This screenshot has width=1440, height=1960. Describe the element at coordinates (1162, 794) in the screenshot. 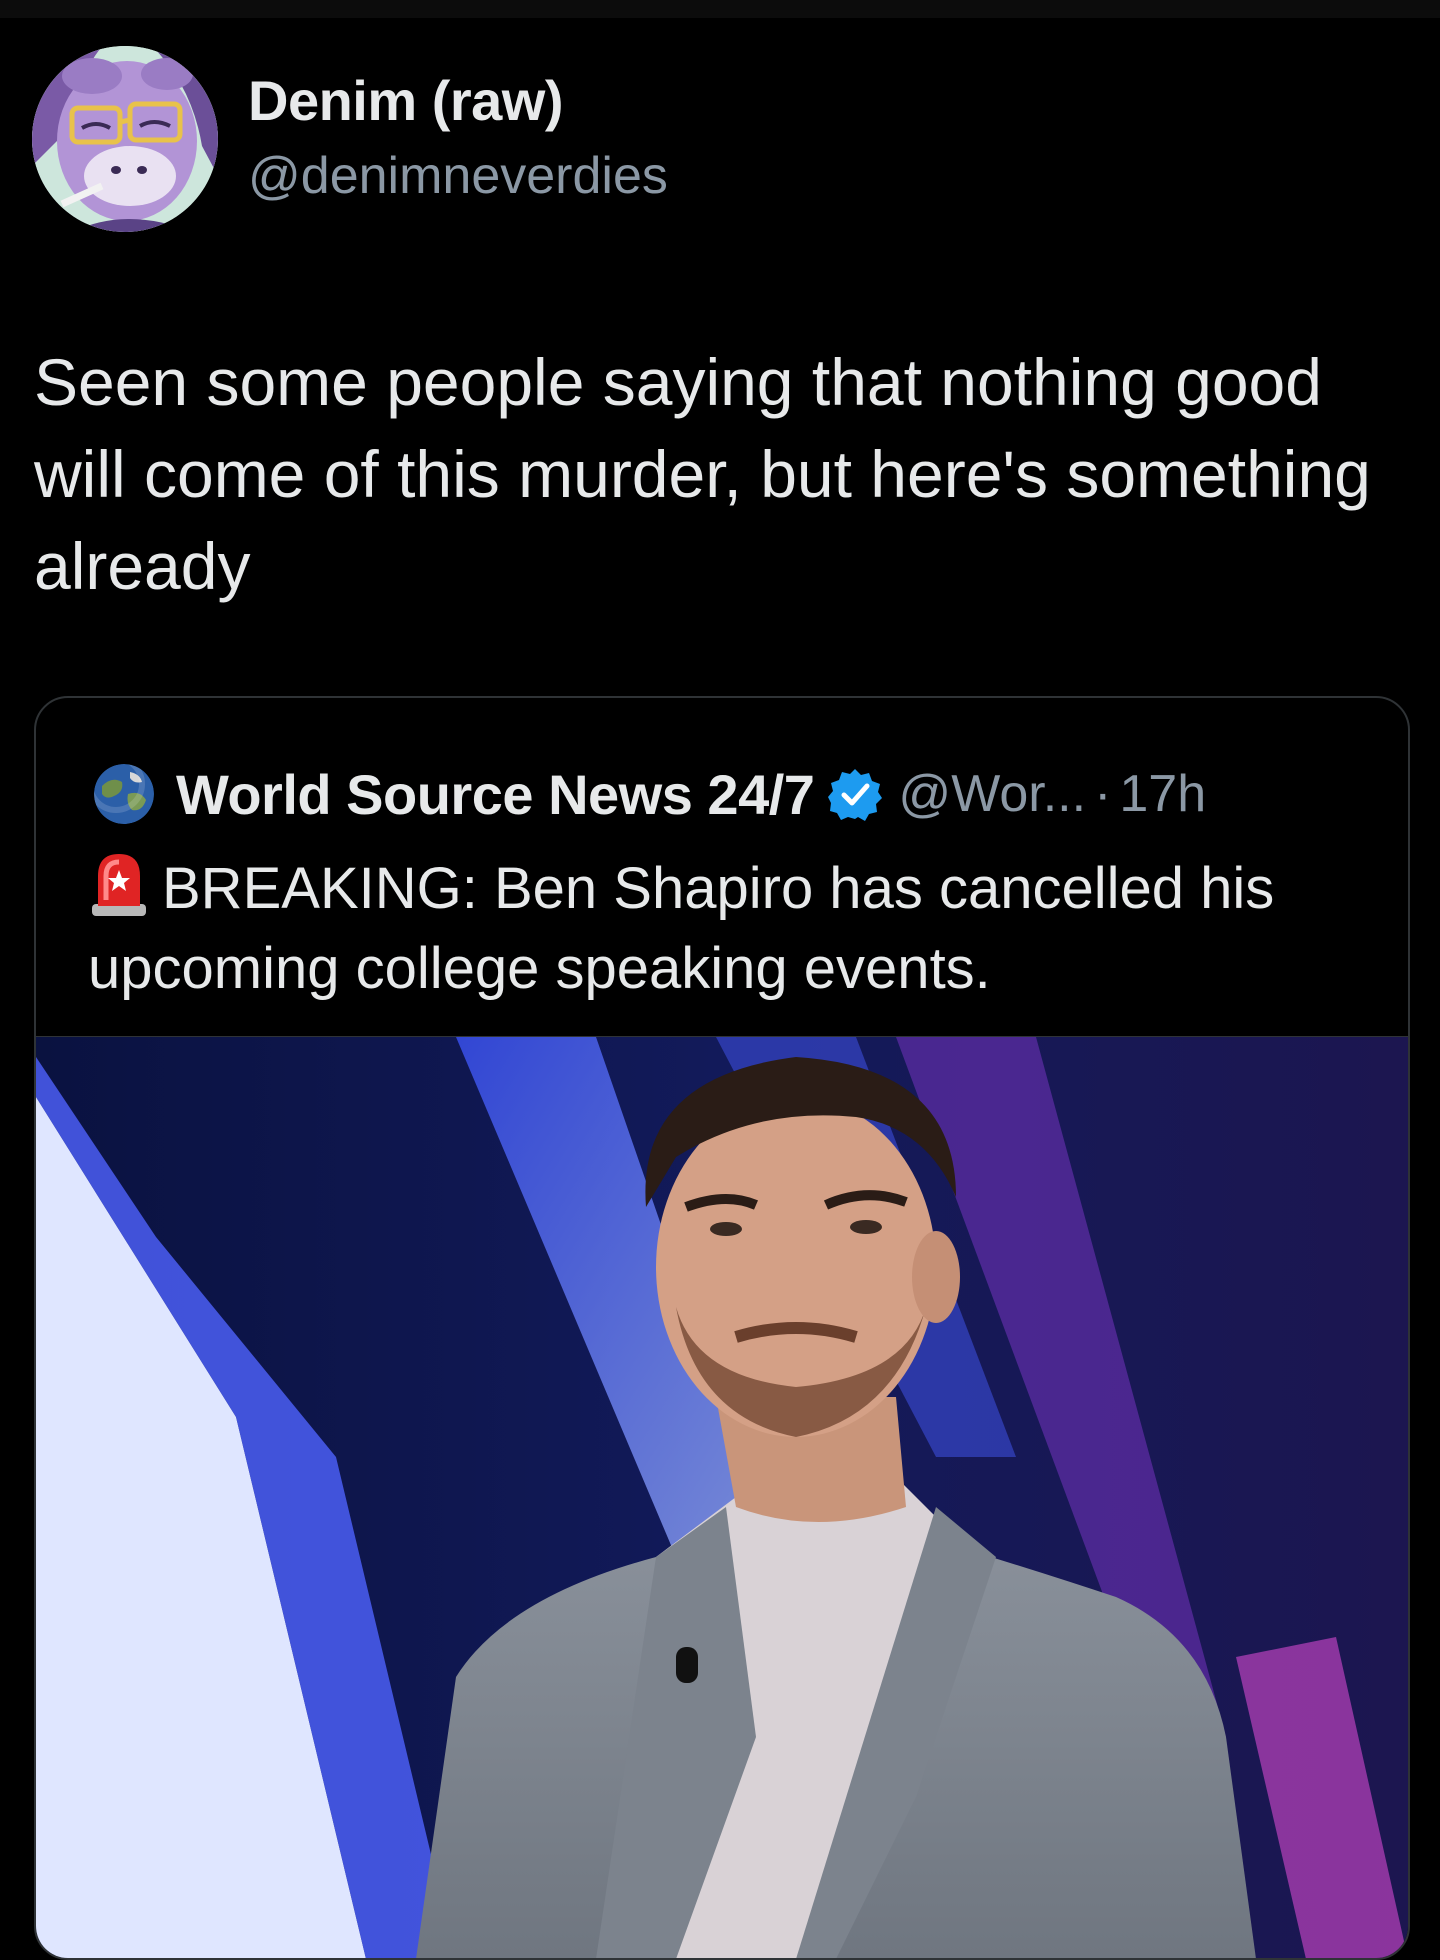

I see `quoted-tweet-time: 17h` at that location.